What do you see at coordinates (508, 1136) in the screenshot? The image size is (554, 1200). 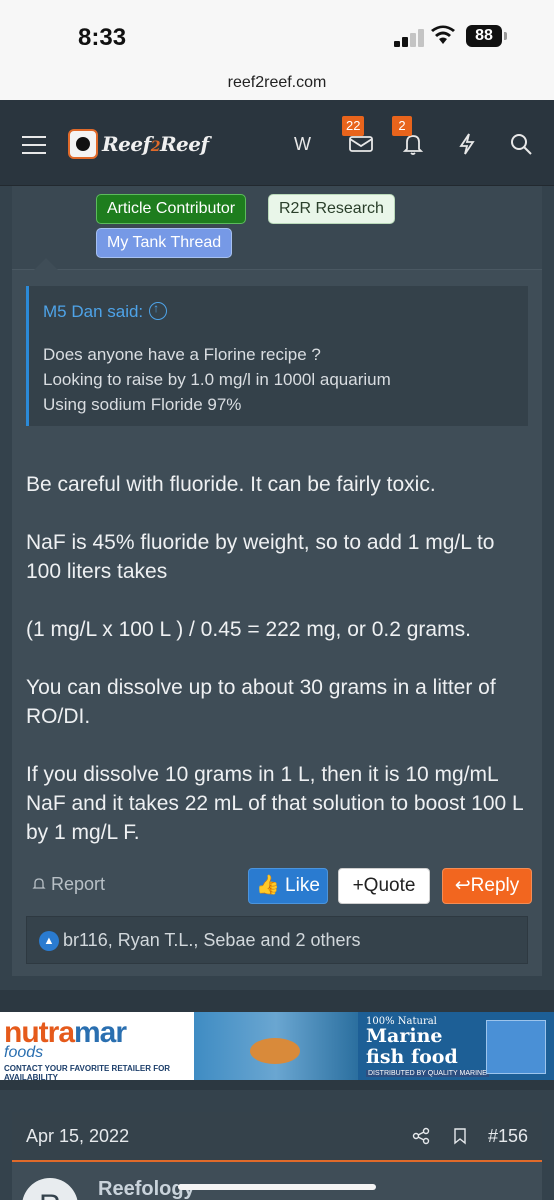 I see `post-number: #156` at bounding box center [508, 1136].